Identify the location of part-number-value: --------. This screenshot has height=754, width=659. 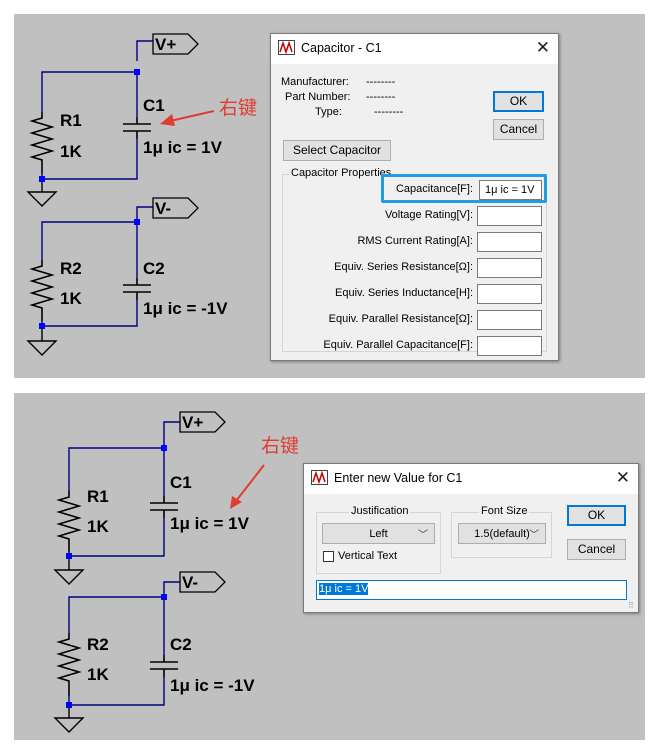
(381, 97).